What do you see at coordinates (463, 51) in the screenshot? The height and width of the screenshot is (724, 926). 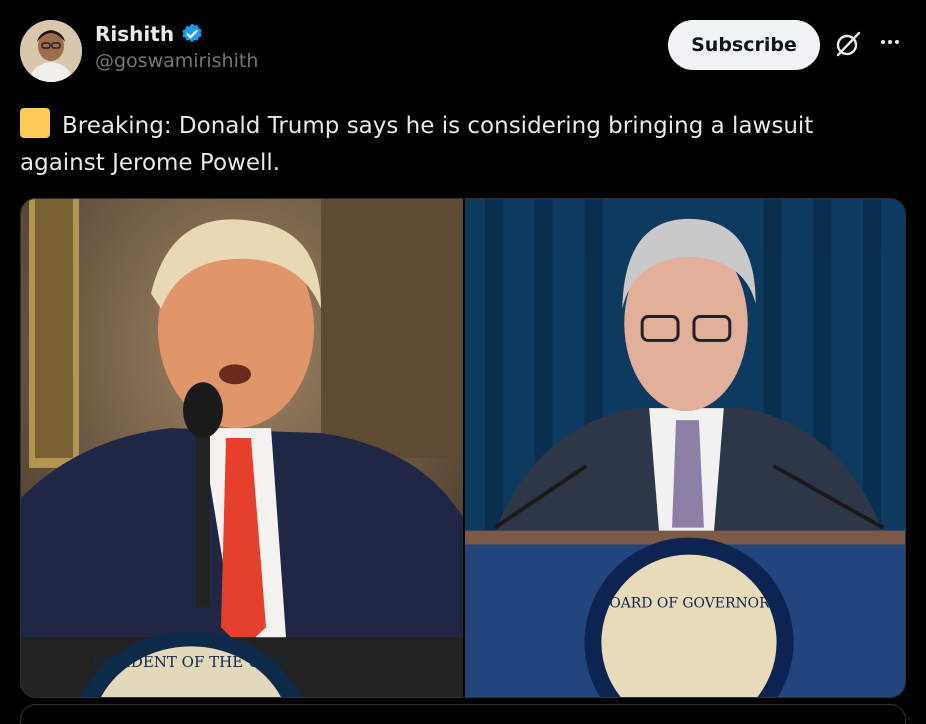 I see `post-header: Rishith @goswamirishith Subscribe` at bounding box center [463, 51].